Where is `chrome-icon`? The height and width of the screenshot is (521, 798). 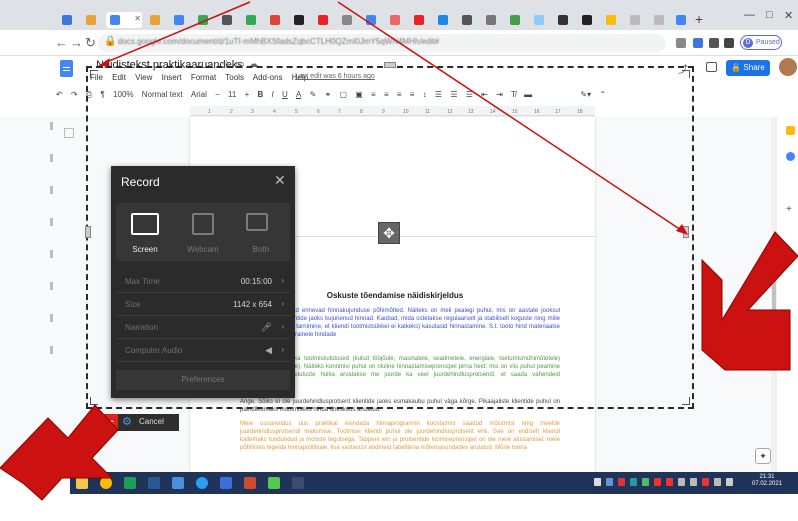
chrome-icon is located at coordinates (106, 483).